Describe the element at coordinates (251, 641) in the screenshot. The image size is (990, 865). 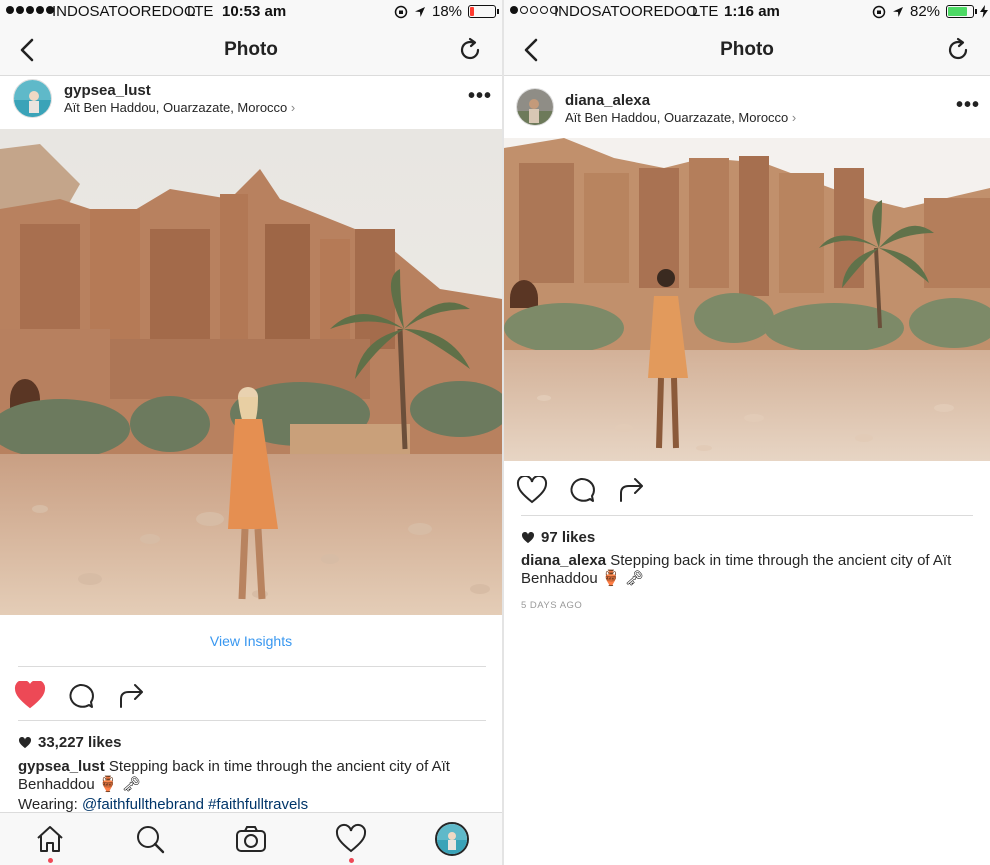
I see `view-insights-link: View Insights` at that location.